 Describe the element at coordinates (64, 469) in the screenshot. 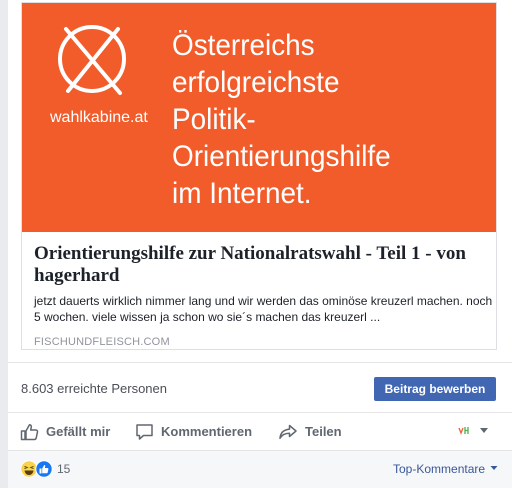

I see `reaction-count: 15` at that location.